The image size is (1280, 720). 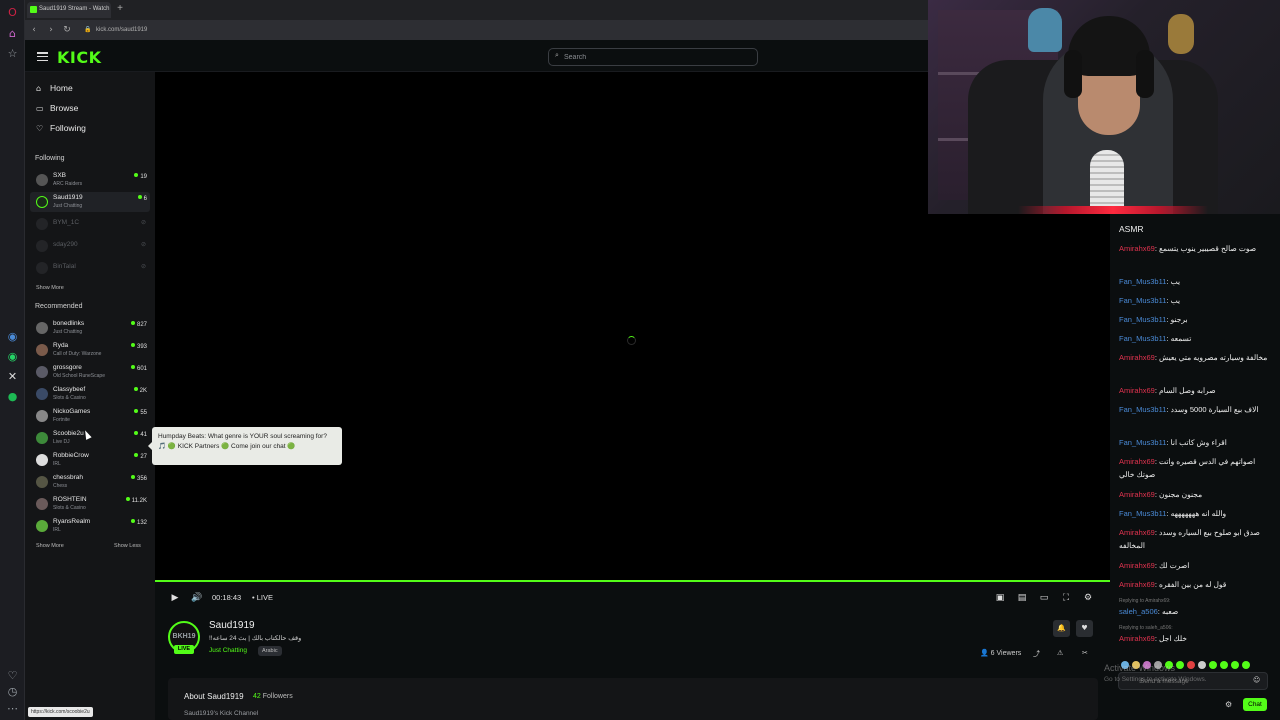 I want to click on channel-saud1919: Saud1919 Just Chatting 6, so click(x=90, y=202).